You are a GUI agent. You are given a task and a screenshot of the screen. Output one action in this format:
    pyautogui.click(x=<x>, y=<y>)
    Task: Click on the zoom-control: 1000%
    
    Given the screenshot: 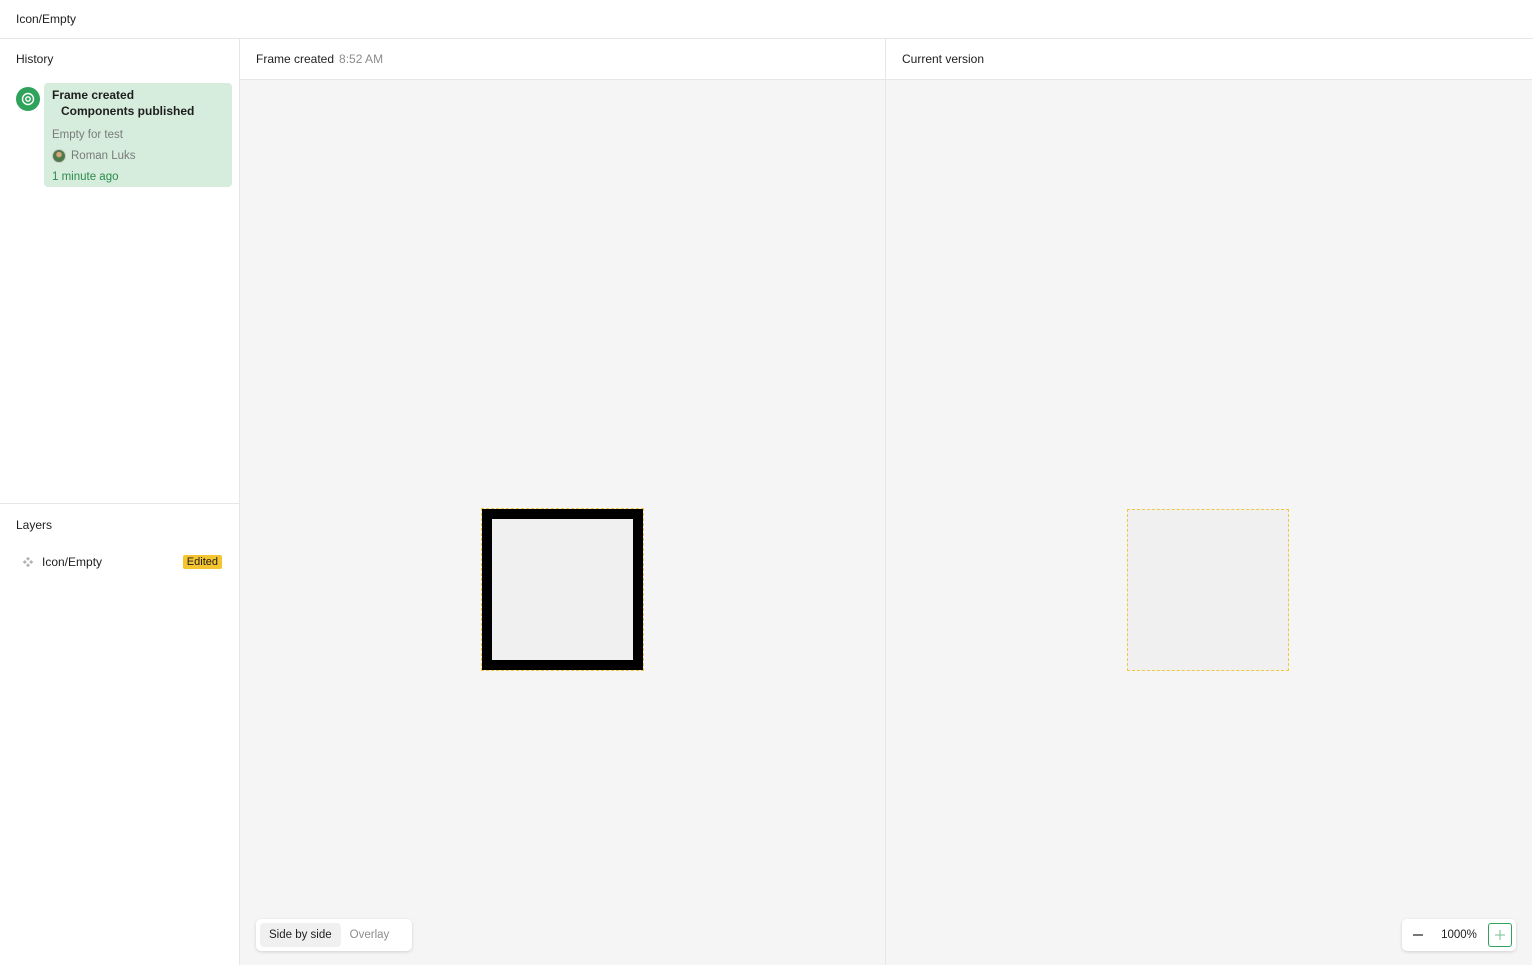 What is the action you would take?
    pyautogui.click(x=1459, y=935)
    